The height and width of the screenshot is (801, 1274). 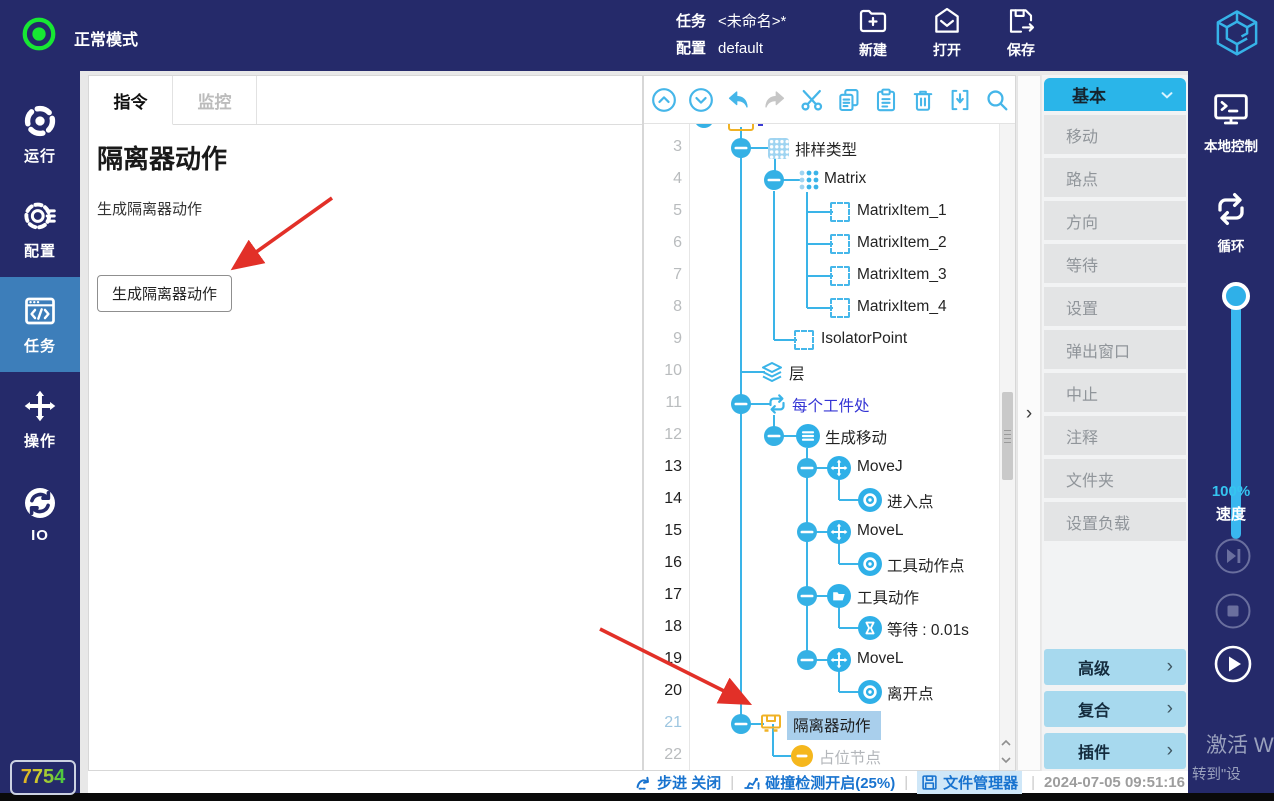 I want to click on top-bar: 正常模式 任务 <未命名>* 配置 default 新建 打开 保存, so click(x=637, y=35).